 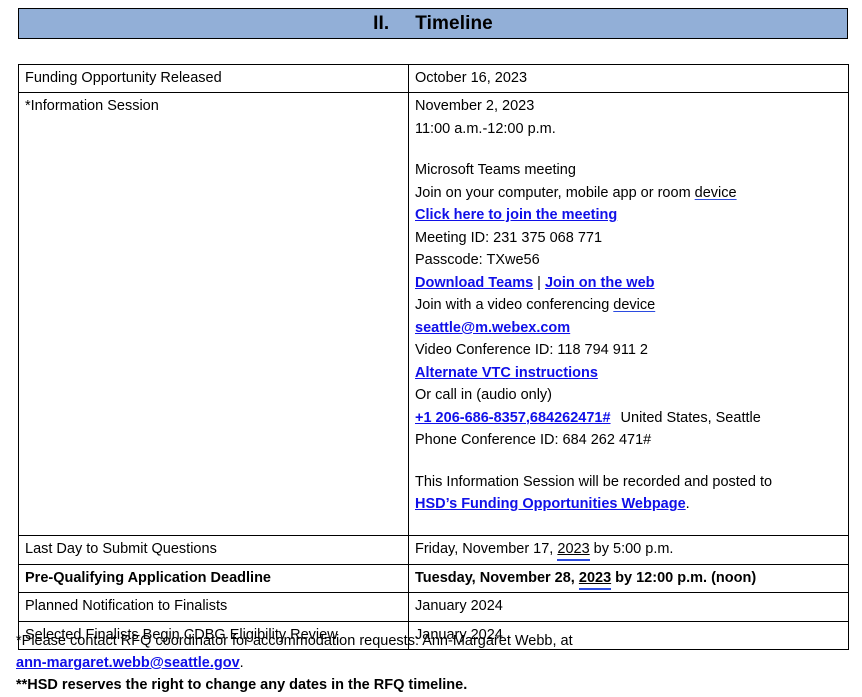 I want to click on row-value-funding-opportunity-released: October 16, 2023, so click(x=628, y=78).